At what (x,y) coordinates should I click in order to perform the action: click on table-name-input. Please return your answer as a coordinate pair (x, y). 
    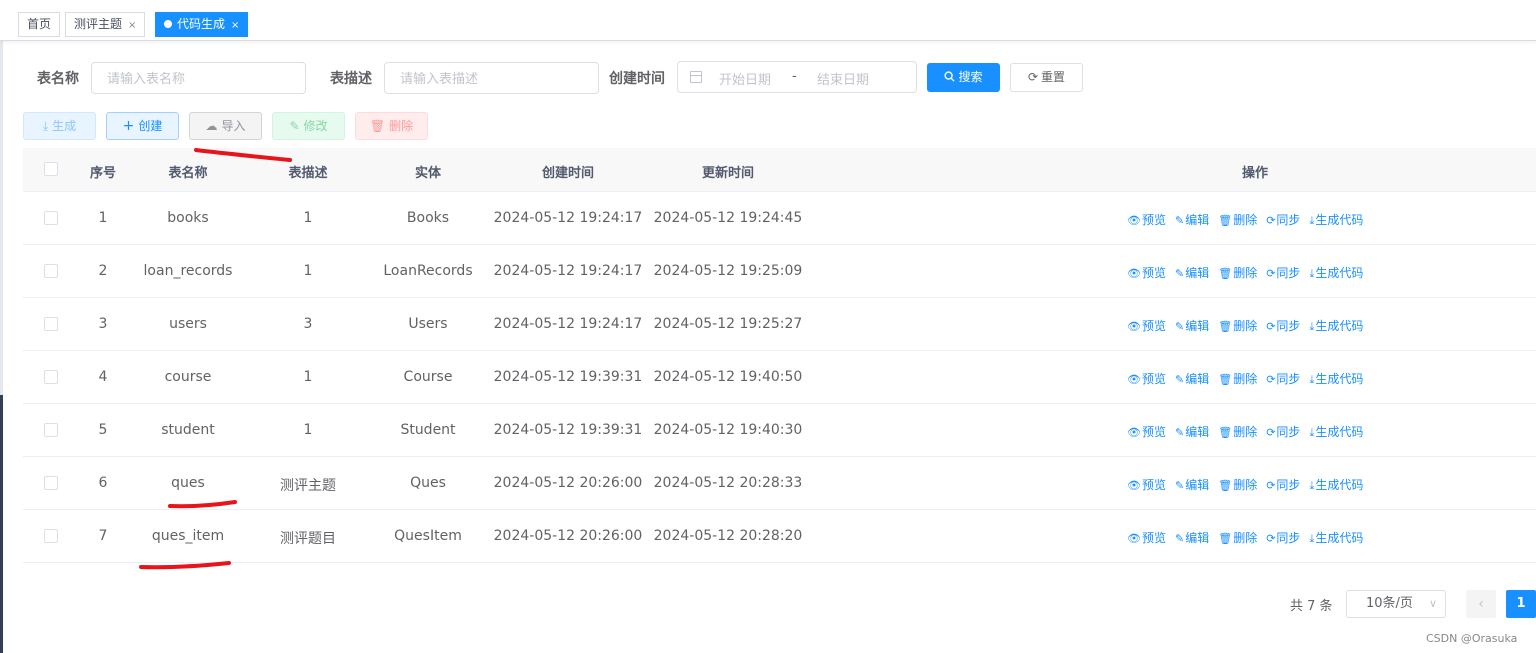
    Looking at the image, I should click on (198, 78).